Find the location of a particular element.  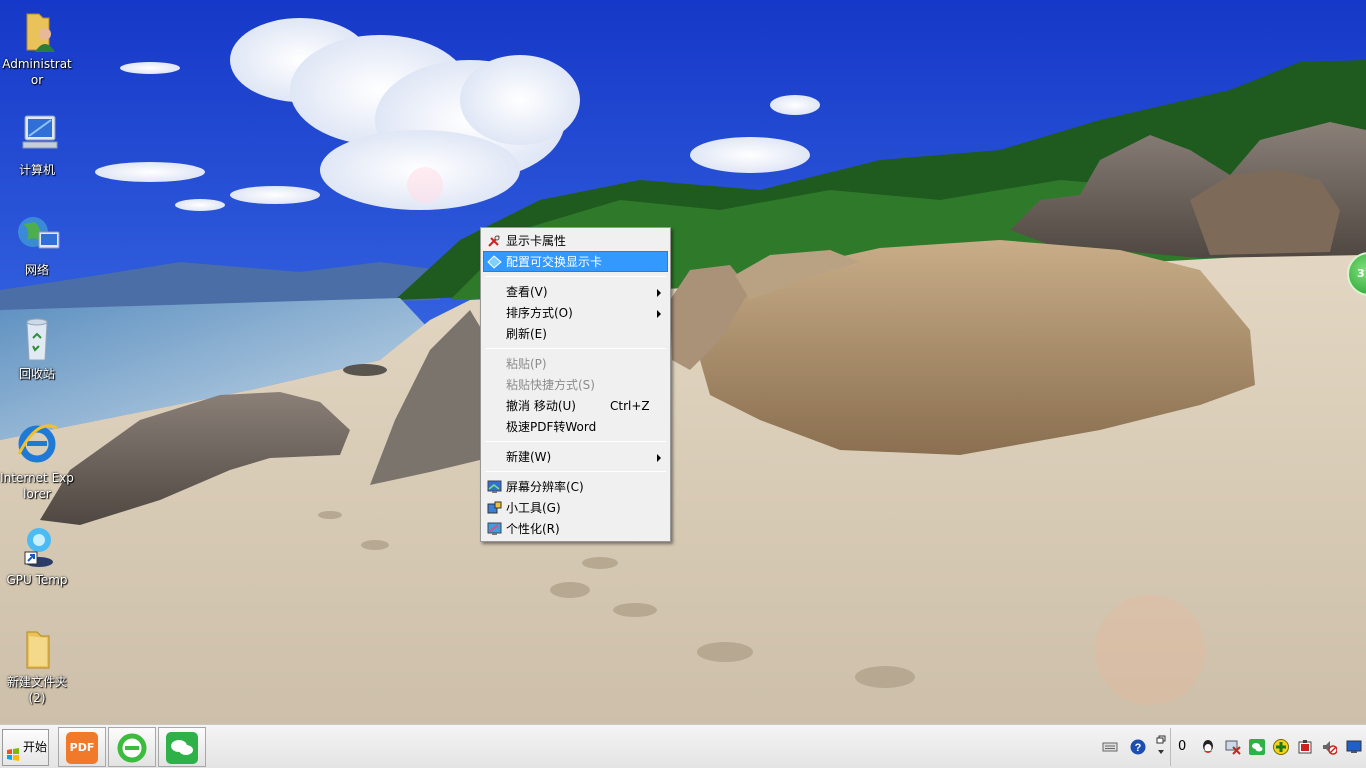

keyboard-icon is located at coordinates (1110, 747).